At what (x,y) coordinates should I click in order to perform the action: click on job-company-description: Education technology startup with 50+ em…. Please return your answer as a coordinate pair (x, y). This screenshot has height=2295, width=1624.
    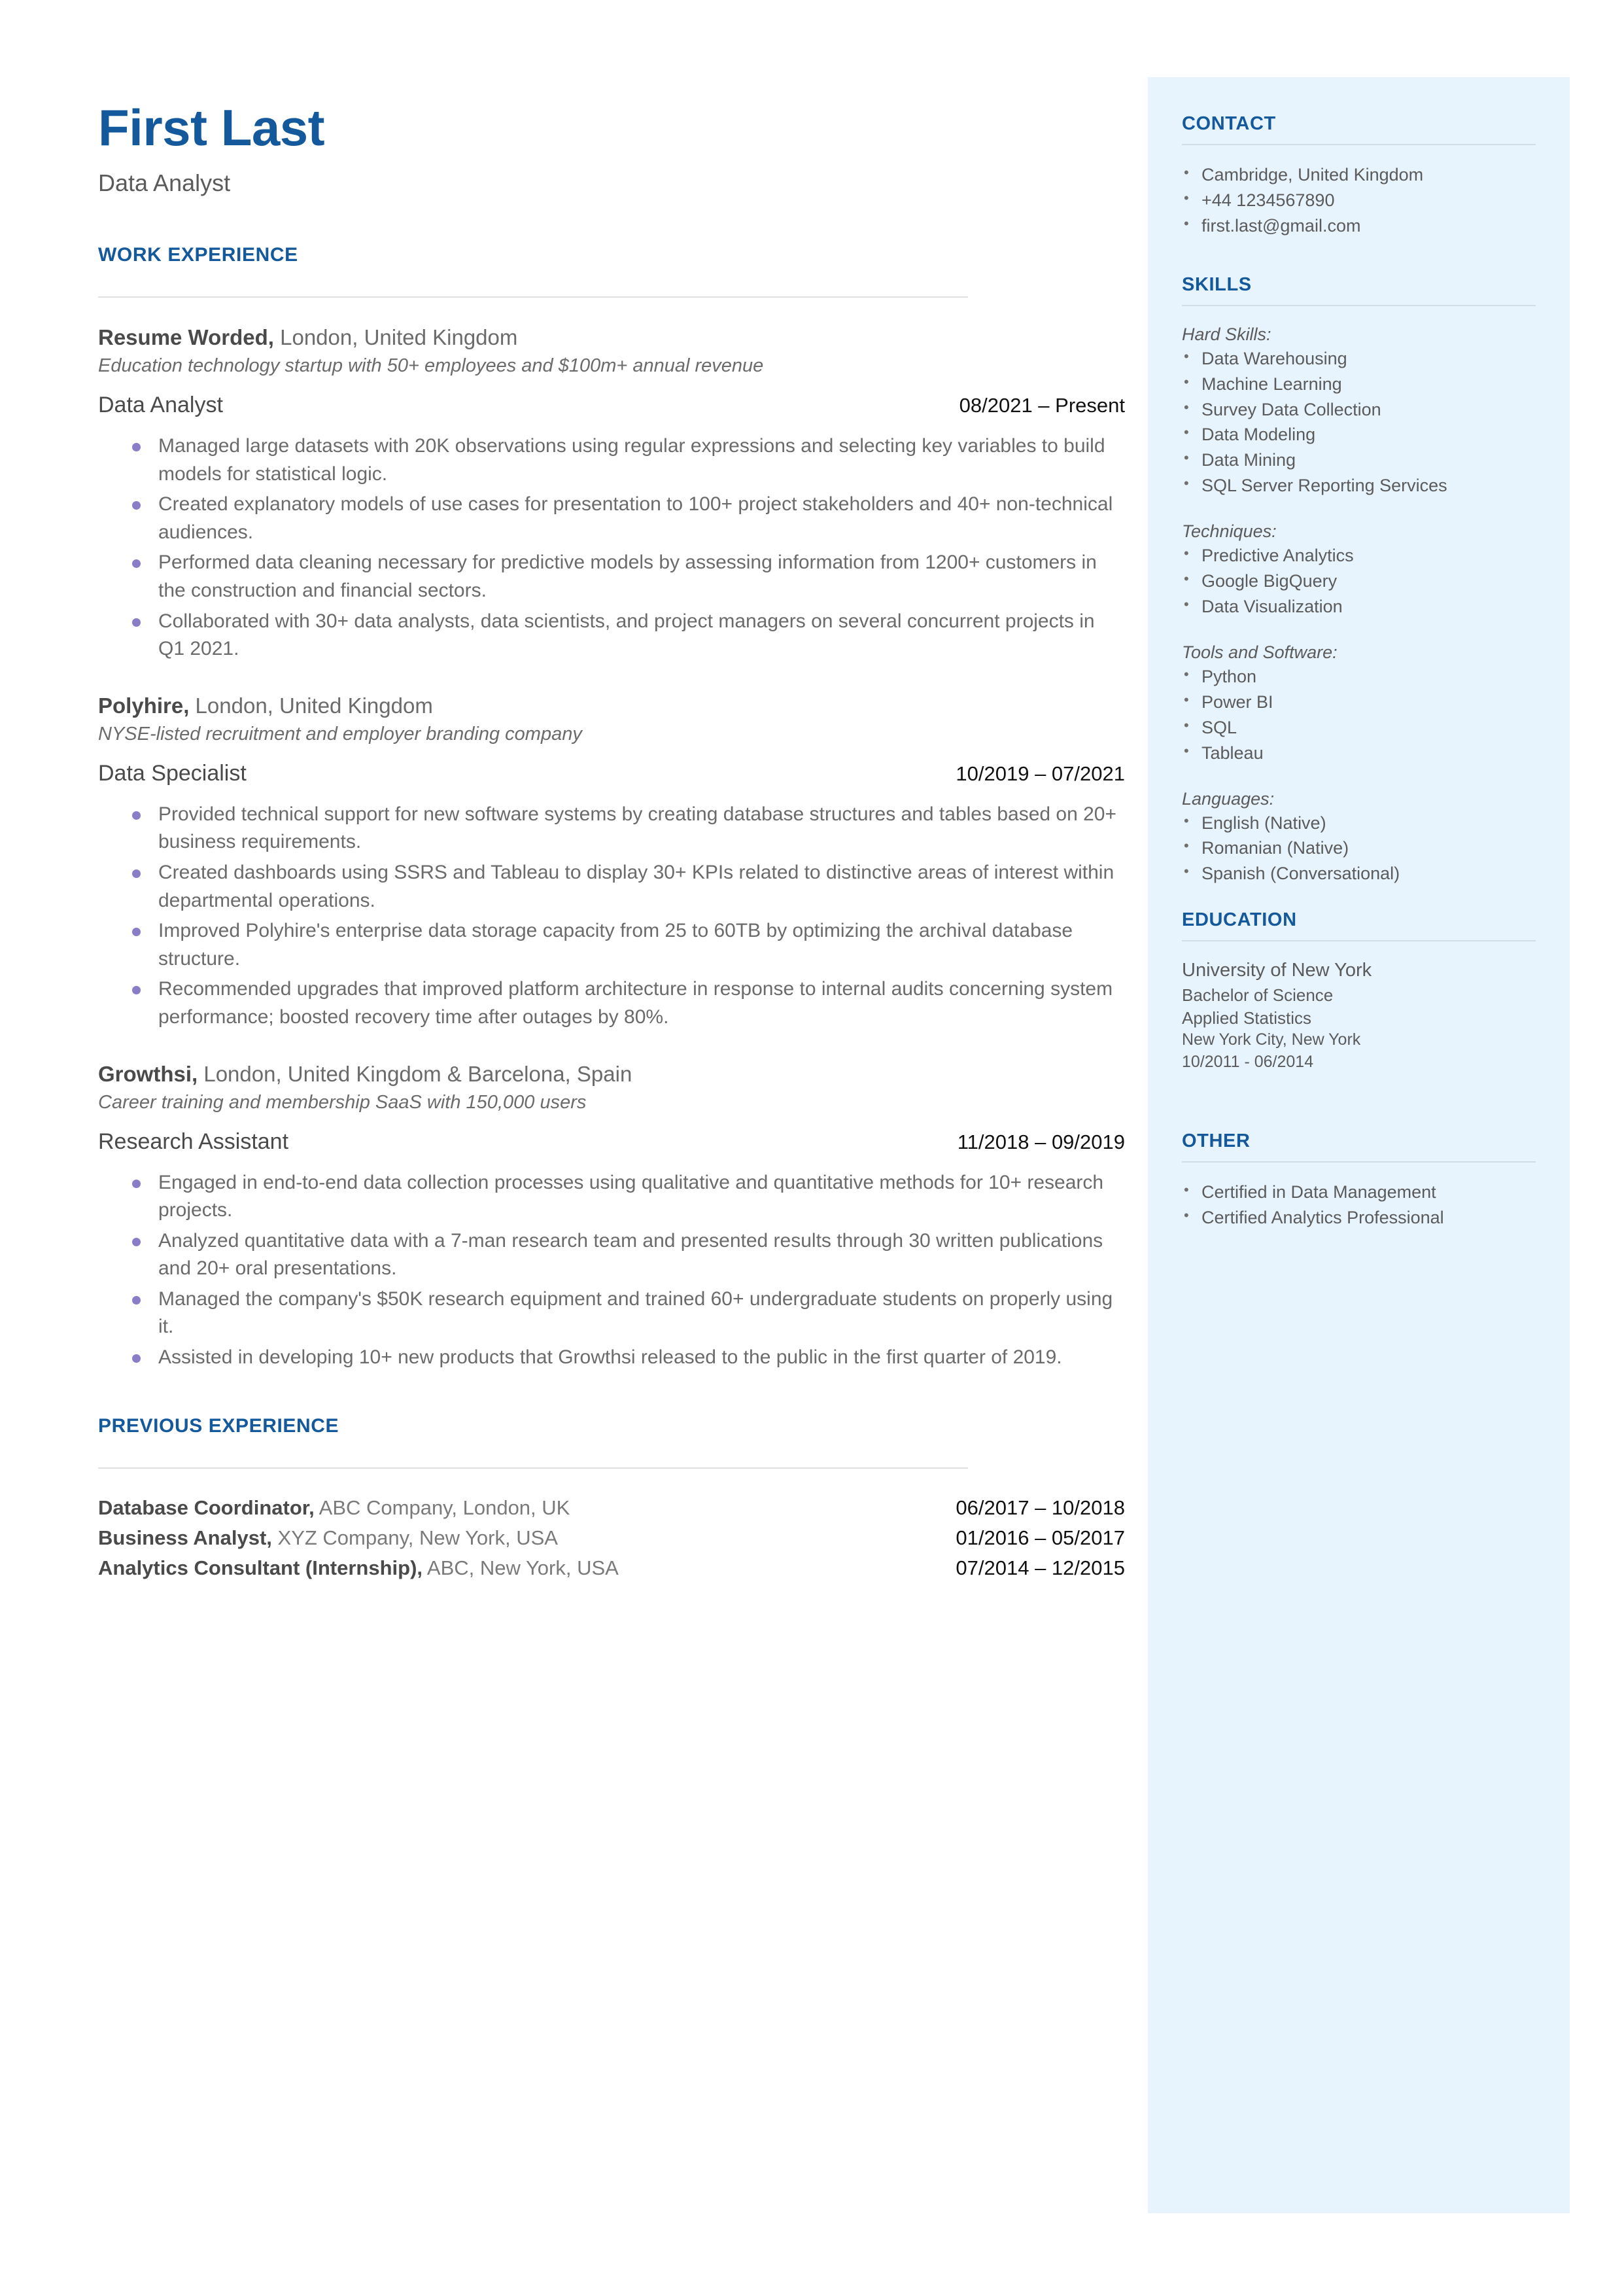
    Looking at the image, I should click on (431, 365).